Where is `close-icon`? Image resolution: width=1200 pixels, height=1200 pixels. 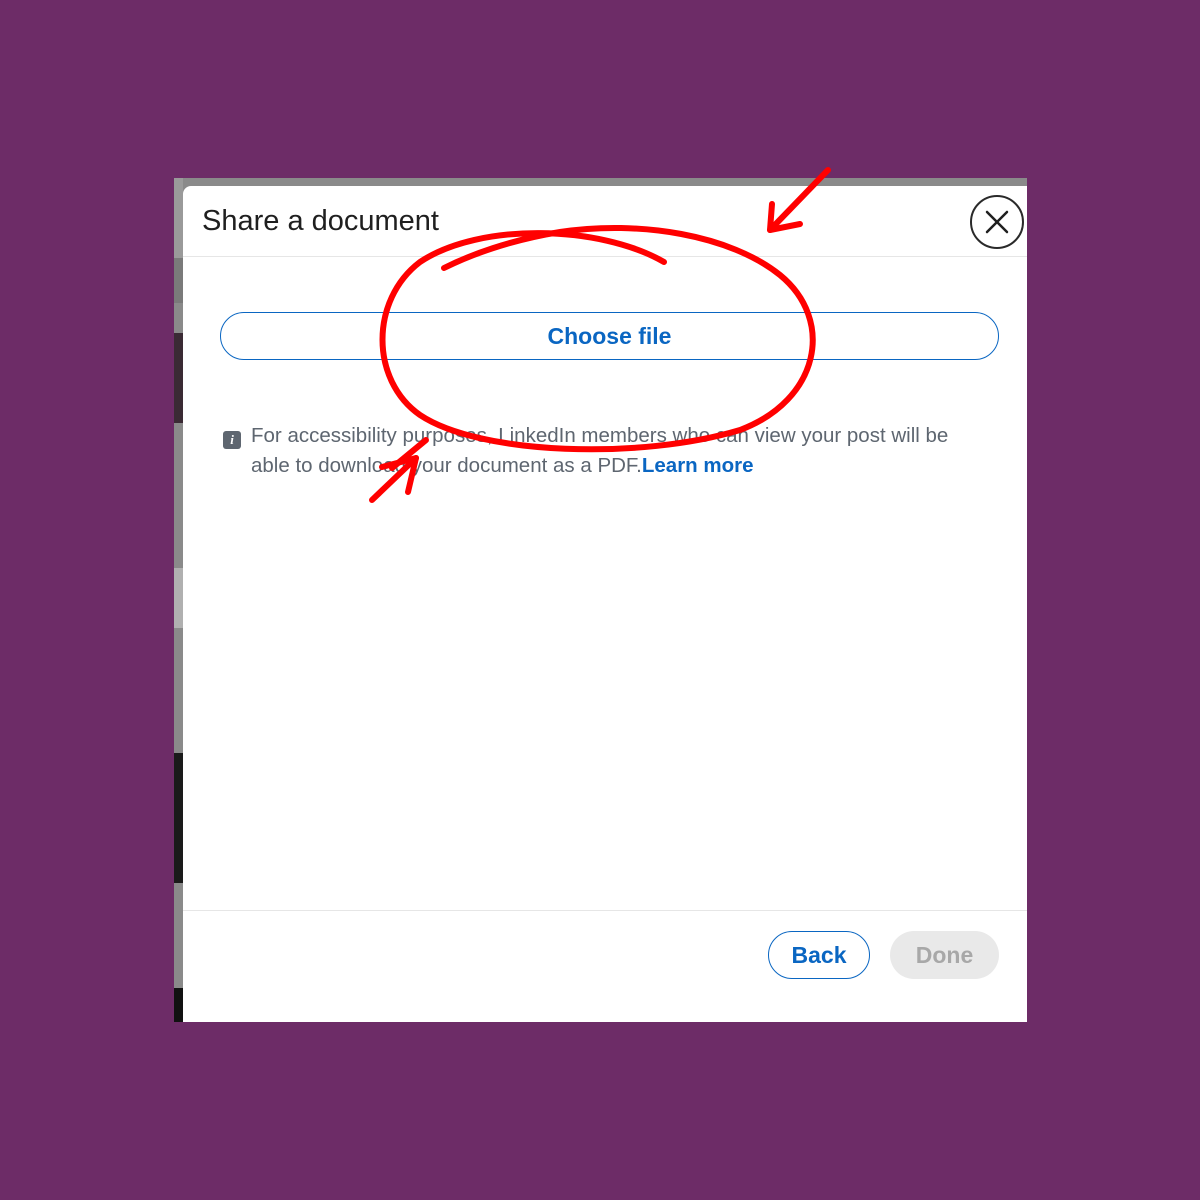
close-icon is located at coordinates (997, 222).